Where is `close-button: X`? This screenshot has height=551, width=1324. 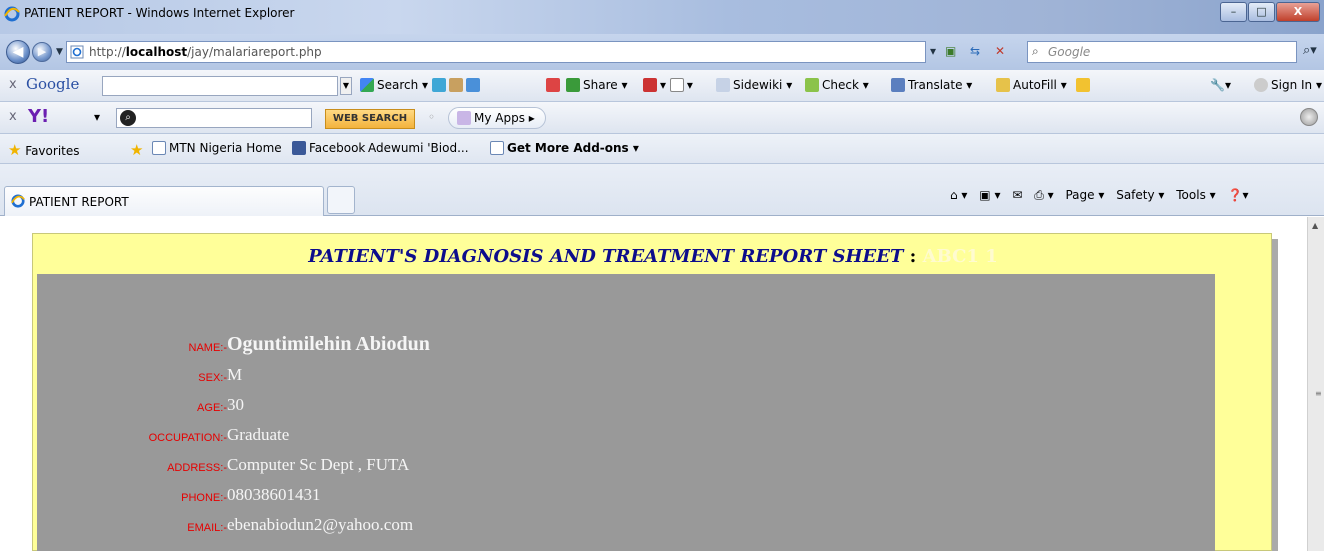
close-button: X is located at coordinates (1298, 12).